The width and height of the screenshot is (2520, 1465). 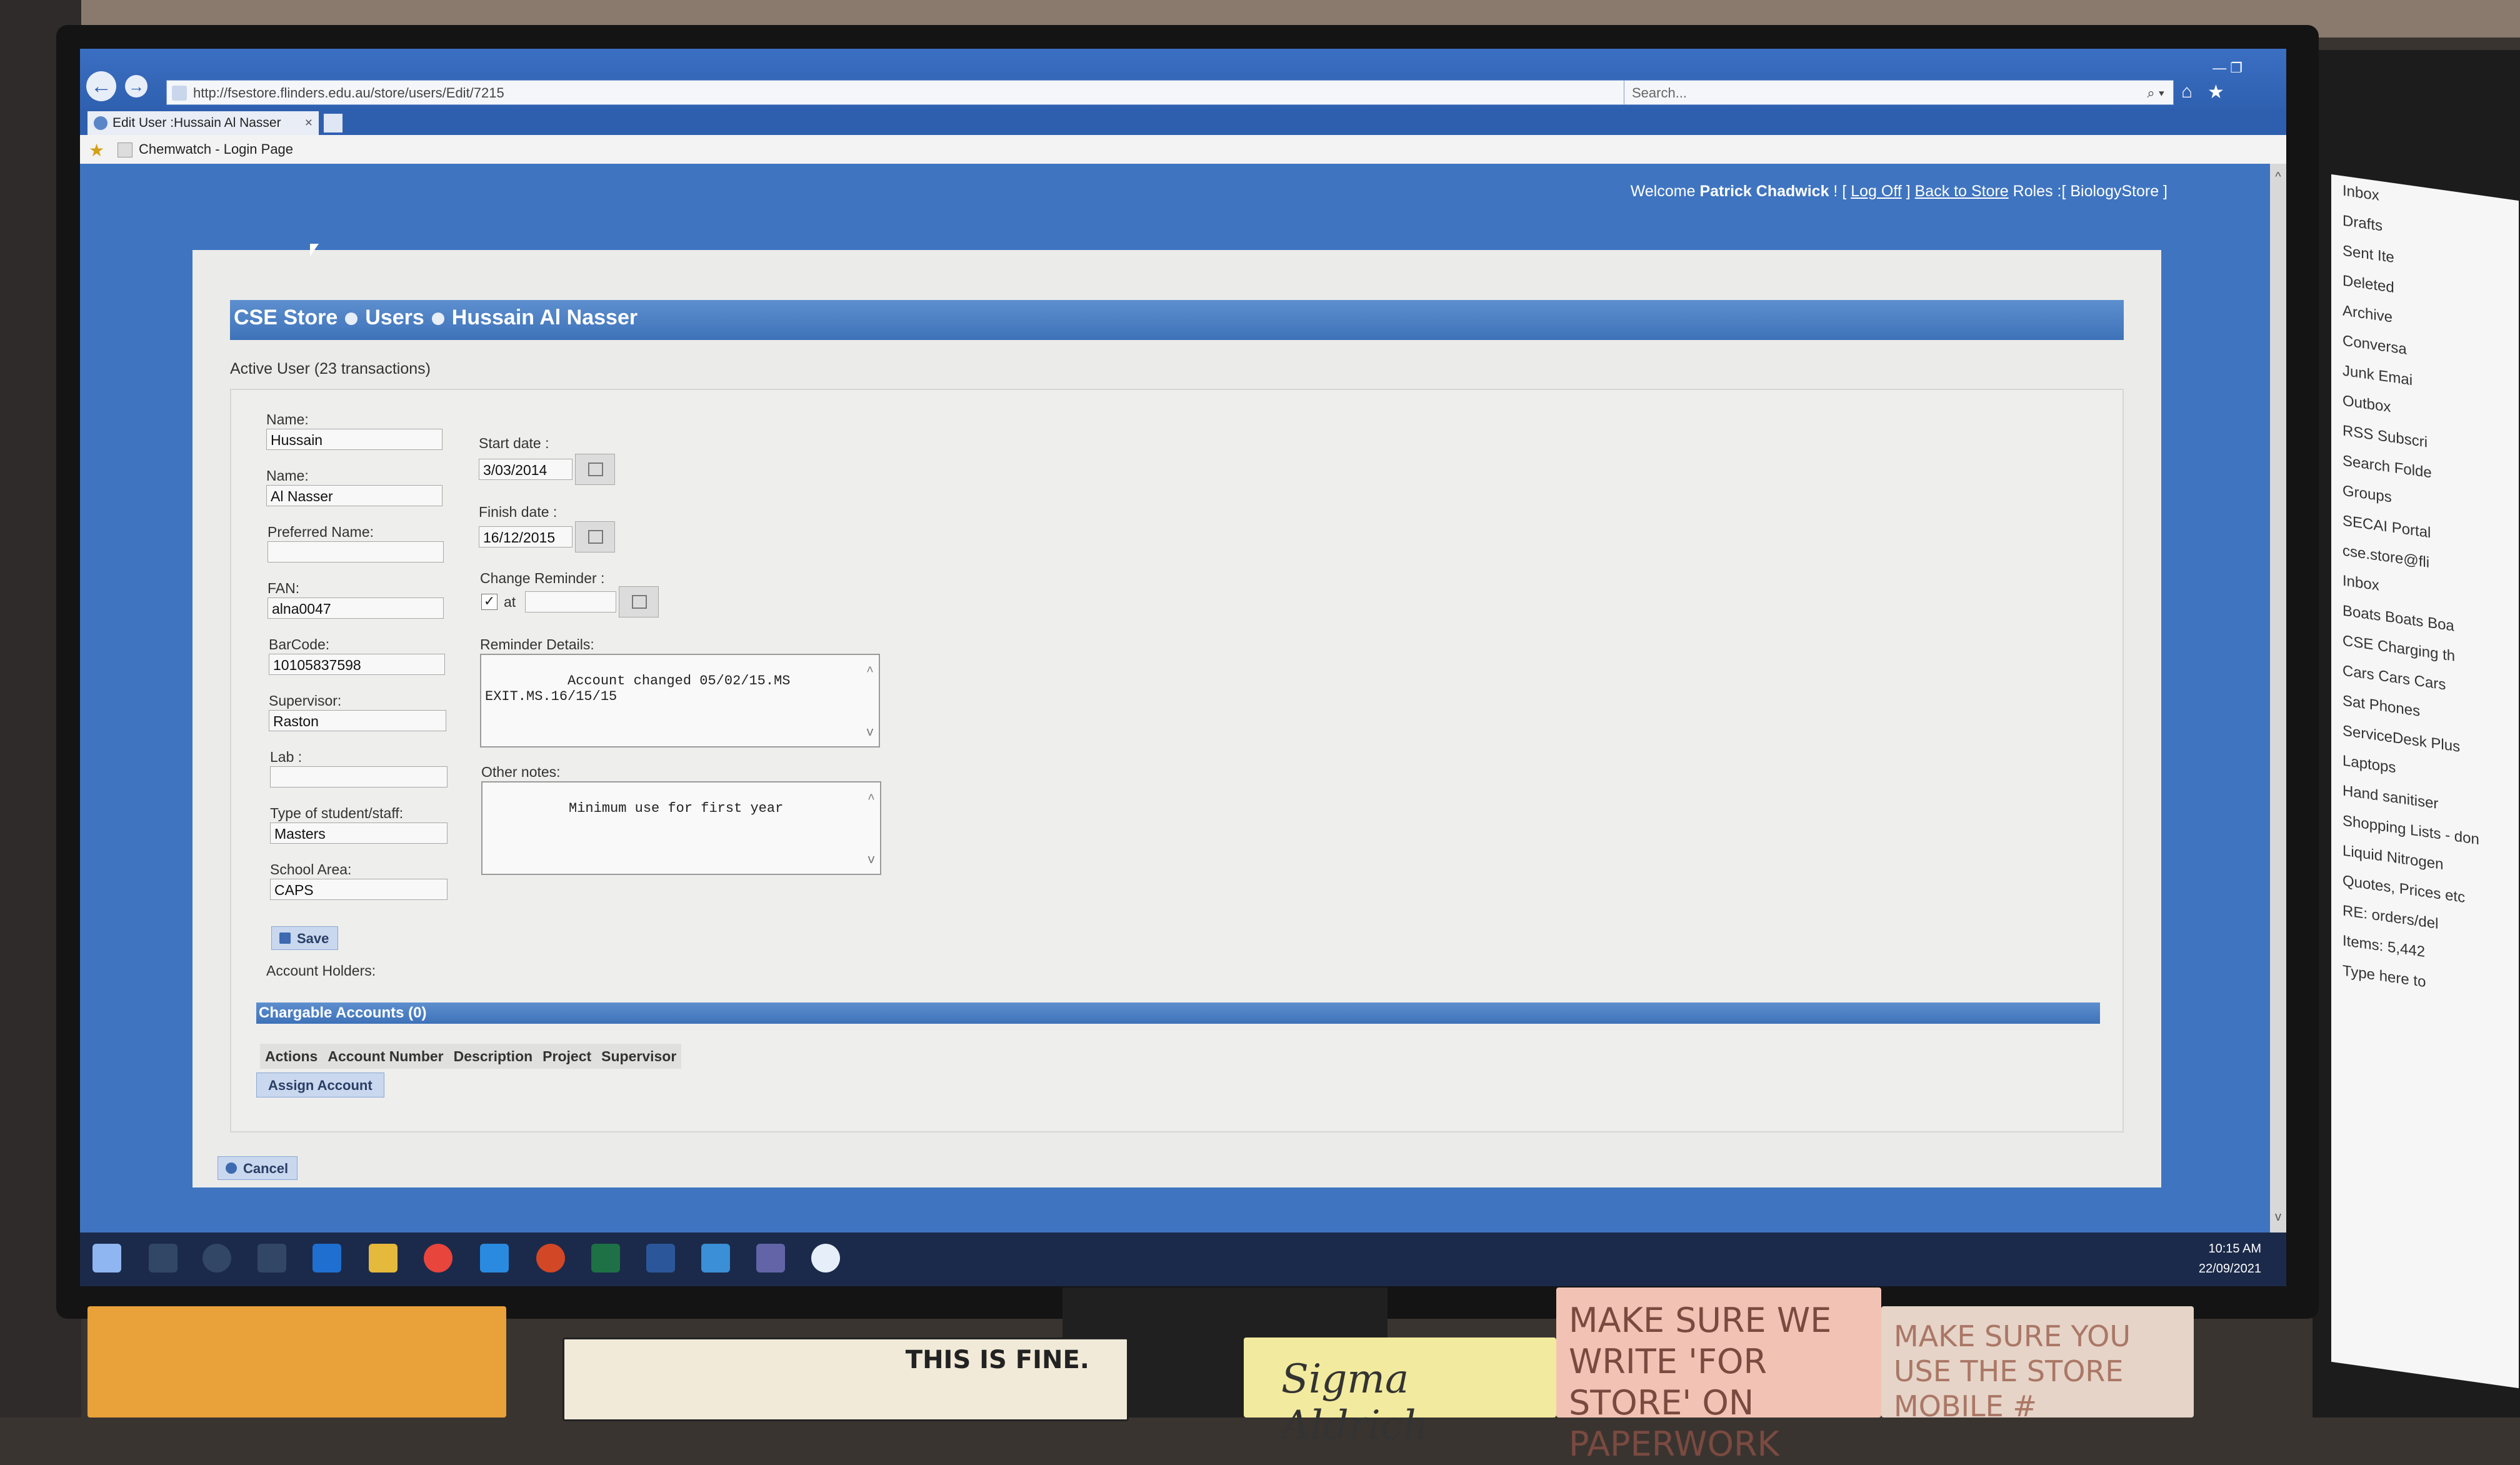 What do you see at coordinates (1355, 1402) in the screenshot?
I see `sigma-note-text: Sigma Aldrich` at bounding box center [1355, 1402].